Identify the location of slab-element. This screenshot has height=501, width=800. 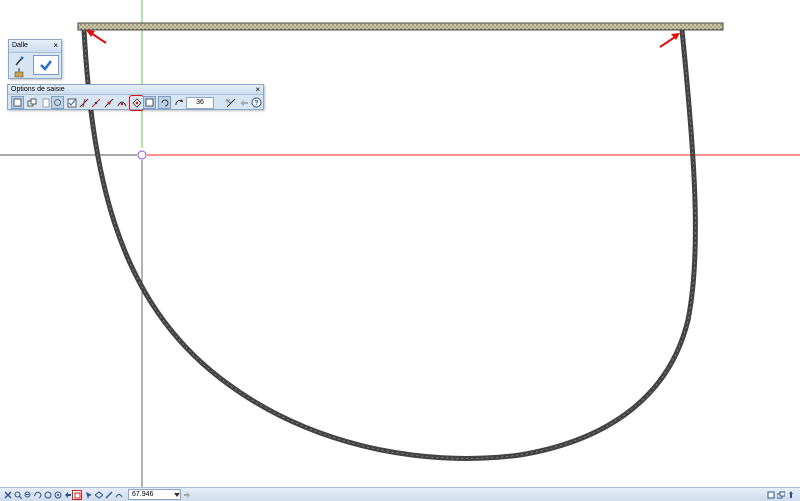
(400, 26).